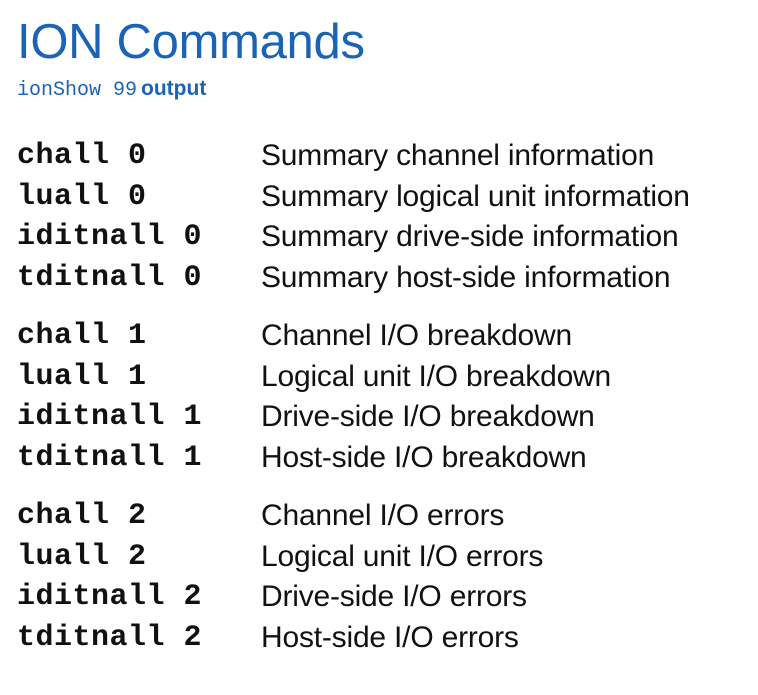 This screenshot has width=758, height=695. Describe the element at coordinates (110, 417) in the screenshot. I see `command-name: iditnall 1` at that location.